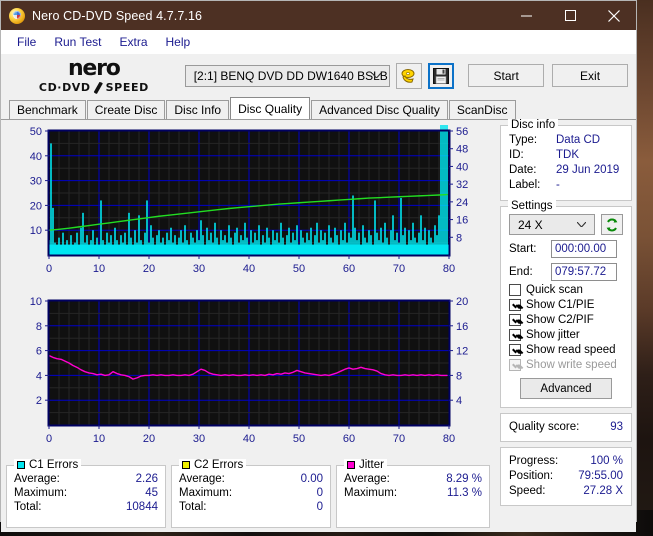 The width and height of the screenshot is (653, 536). Describe the element at coordinates (94, 68) in the screenshot. I see `nero-wordmark: nero` at that location.